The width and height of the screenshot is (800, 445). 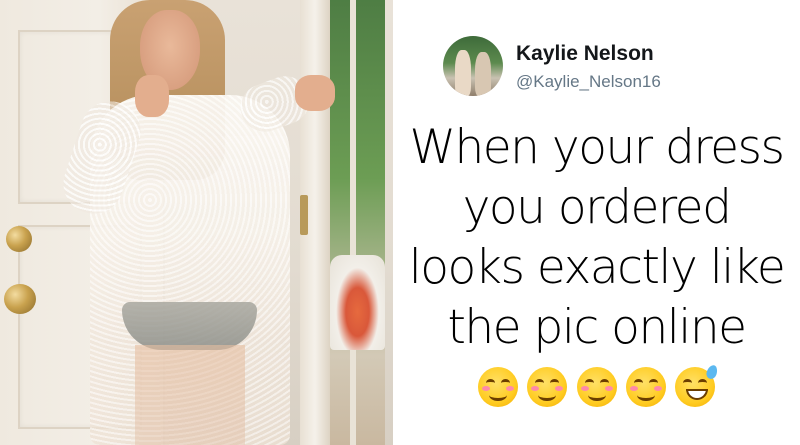 I want to click on right-hand, so click(x=315, y=93).